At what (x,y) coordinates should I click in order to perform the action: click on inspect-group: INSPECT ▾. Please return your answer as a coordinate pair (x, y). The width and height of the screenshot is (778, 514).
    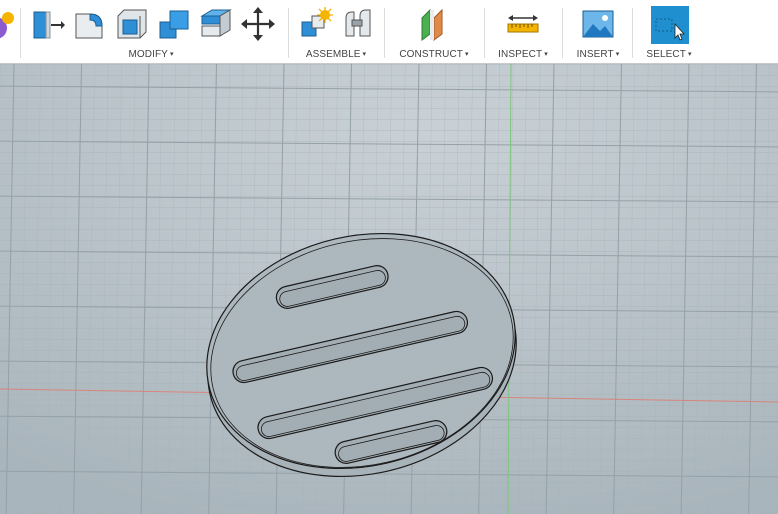
    Looking at the image, I should click on (523, 32).